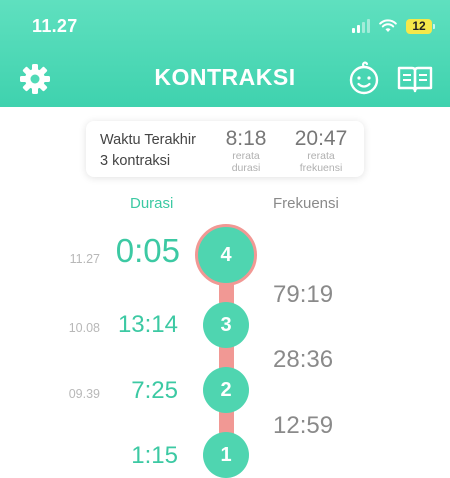 The height and width of the screenshot is (478, 450). I want to click on status-icons: 12, so click(393, 26).